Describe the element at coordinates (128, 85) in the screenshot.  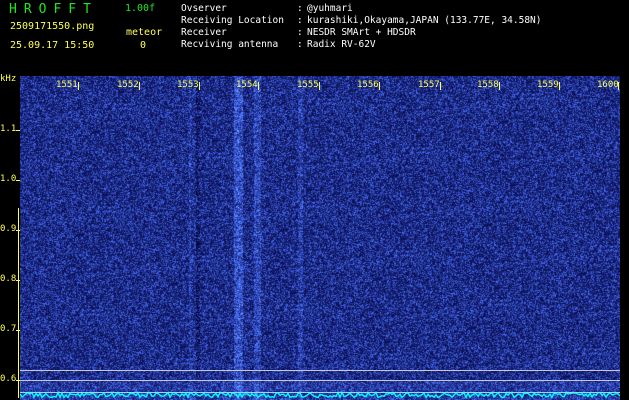
I see `x-tick-label: 1552` at that location.